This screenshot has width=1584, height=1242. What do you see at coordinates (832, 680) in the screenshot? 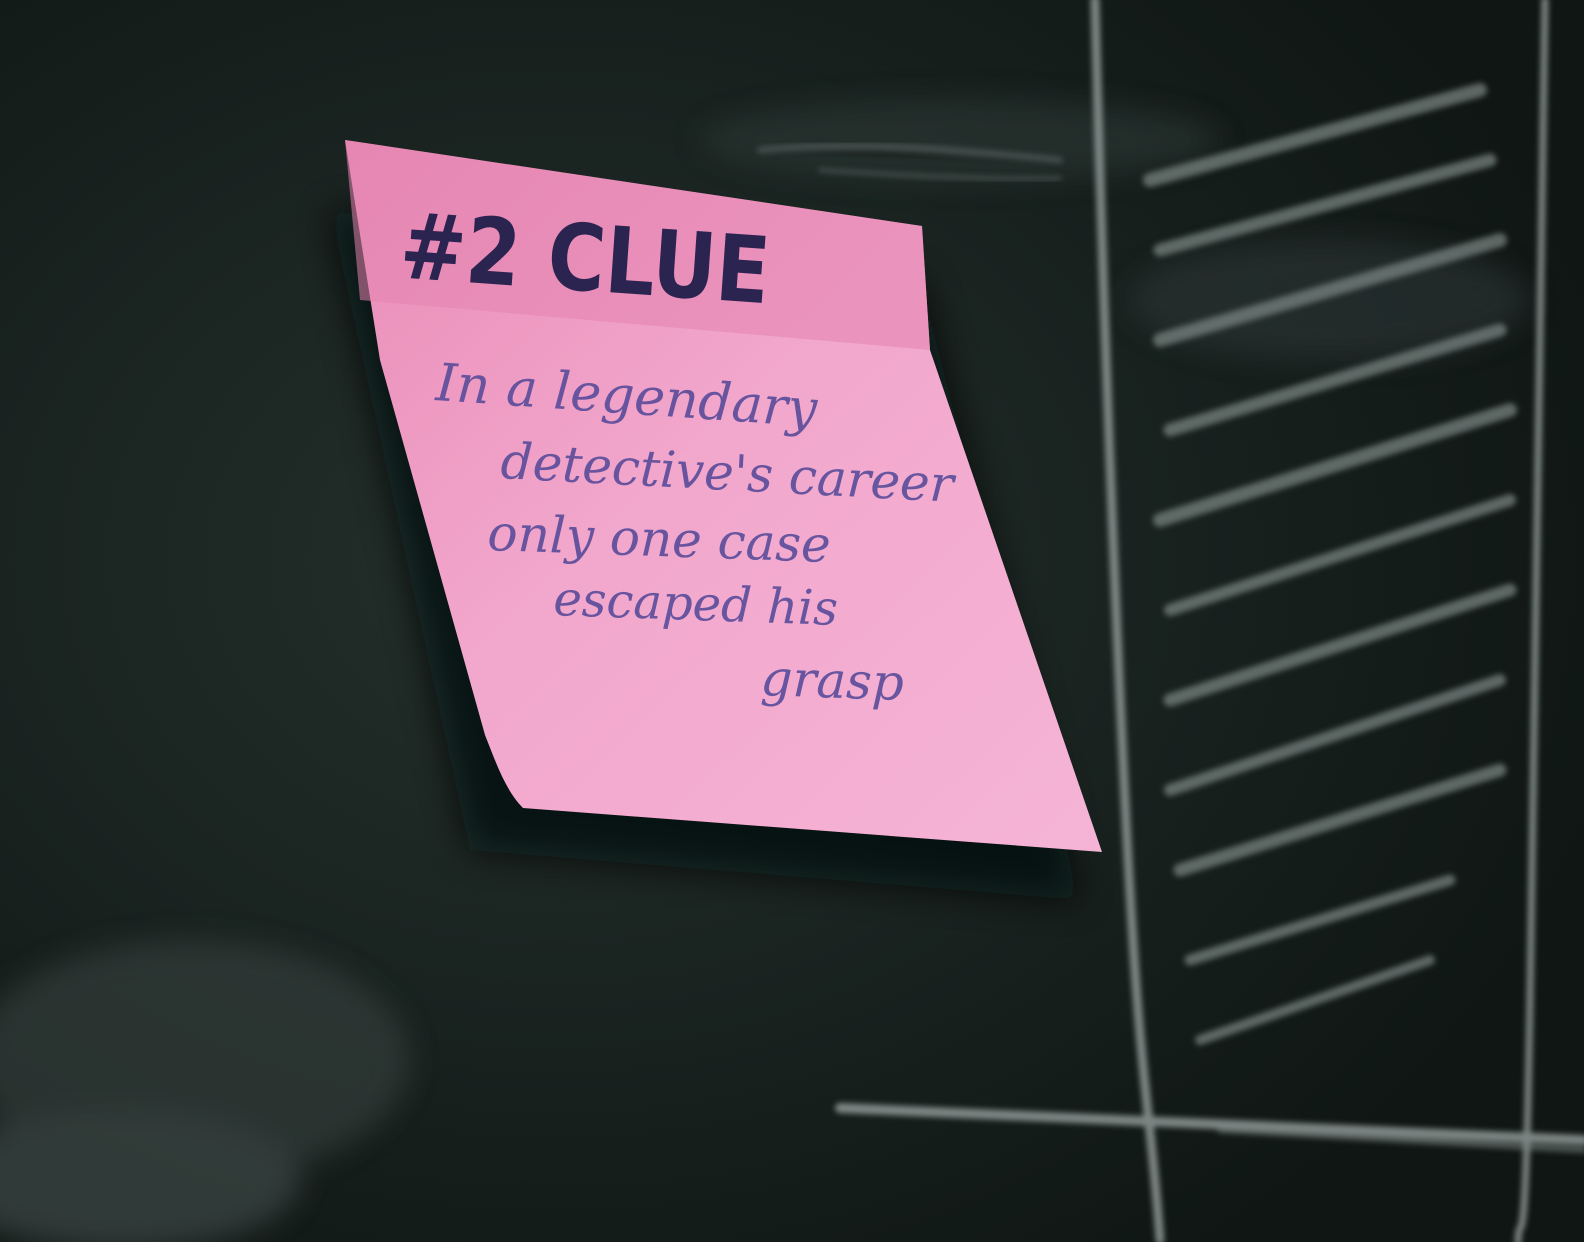
I see `clue-line-5: grasp` at bounding box center [832, 680].